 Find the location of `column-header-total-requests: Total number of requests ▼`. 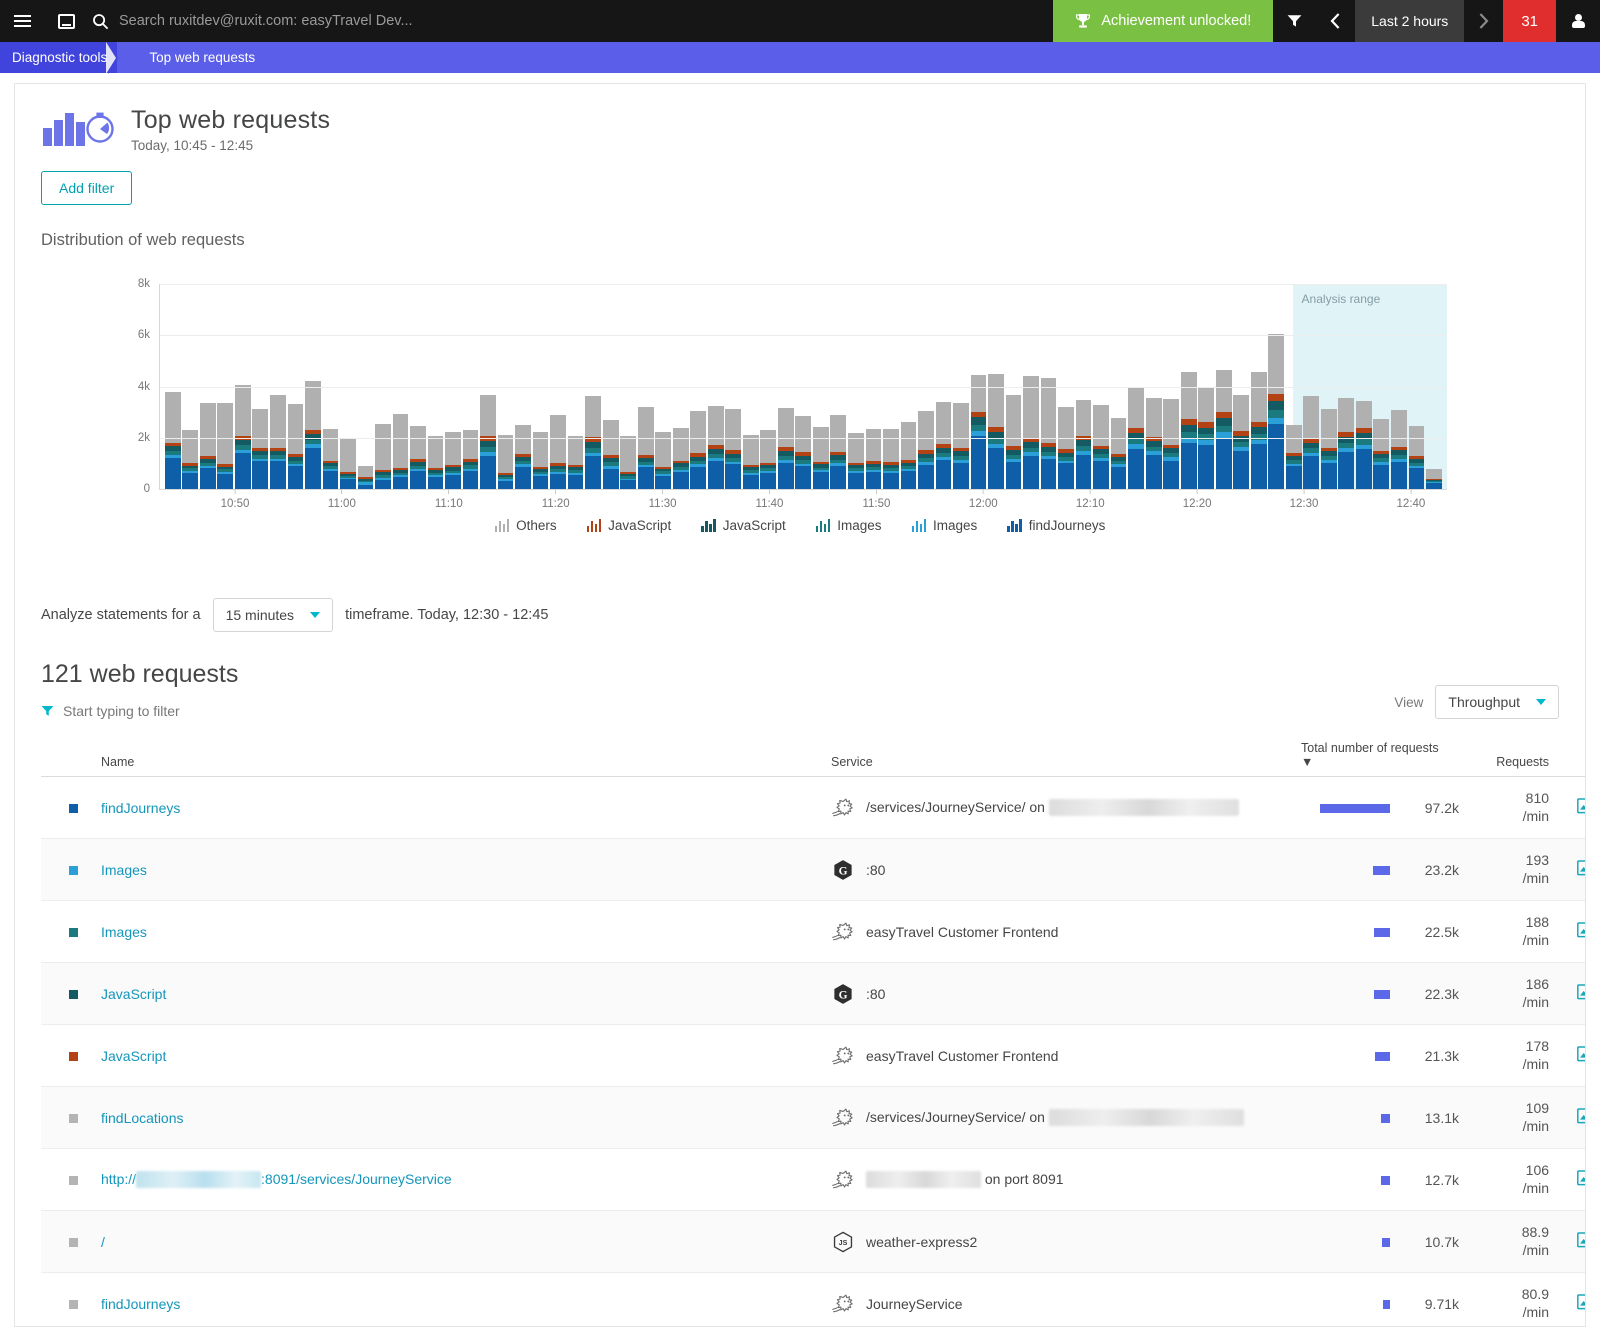

column-header-total-requests: Total number of requests ▼ is located at coordinates (1380, 759).